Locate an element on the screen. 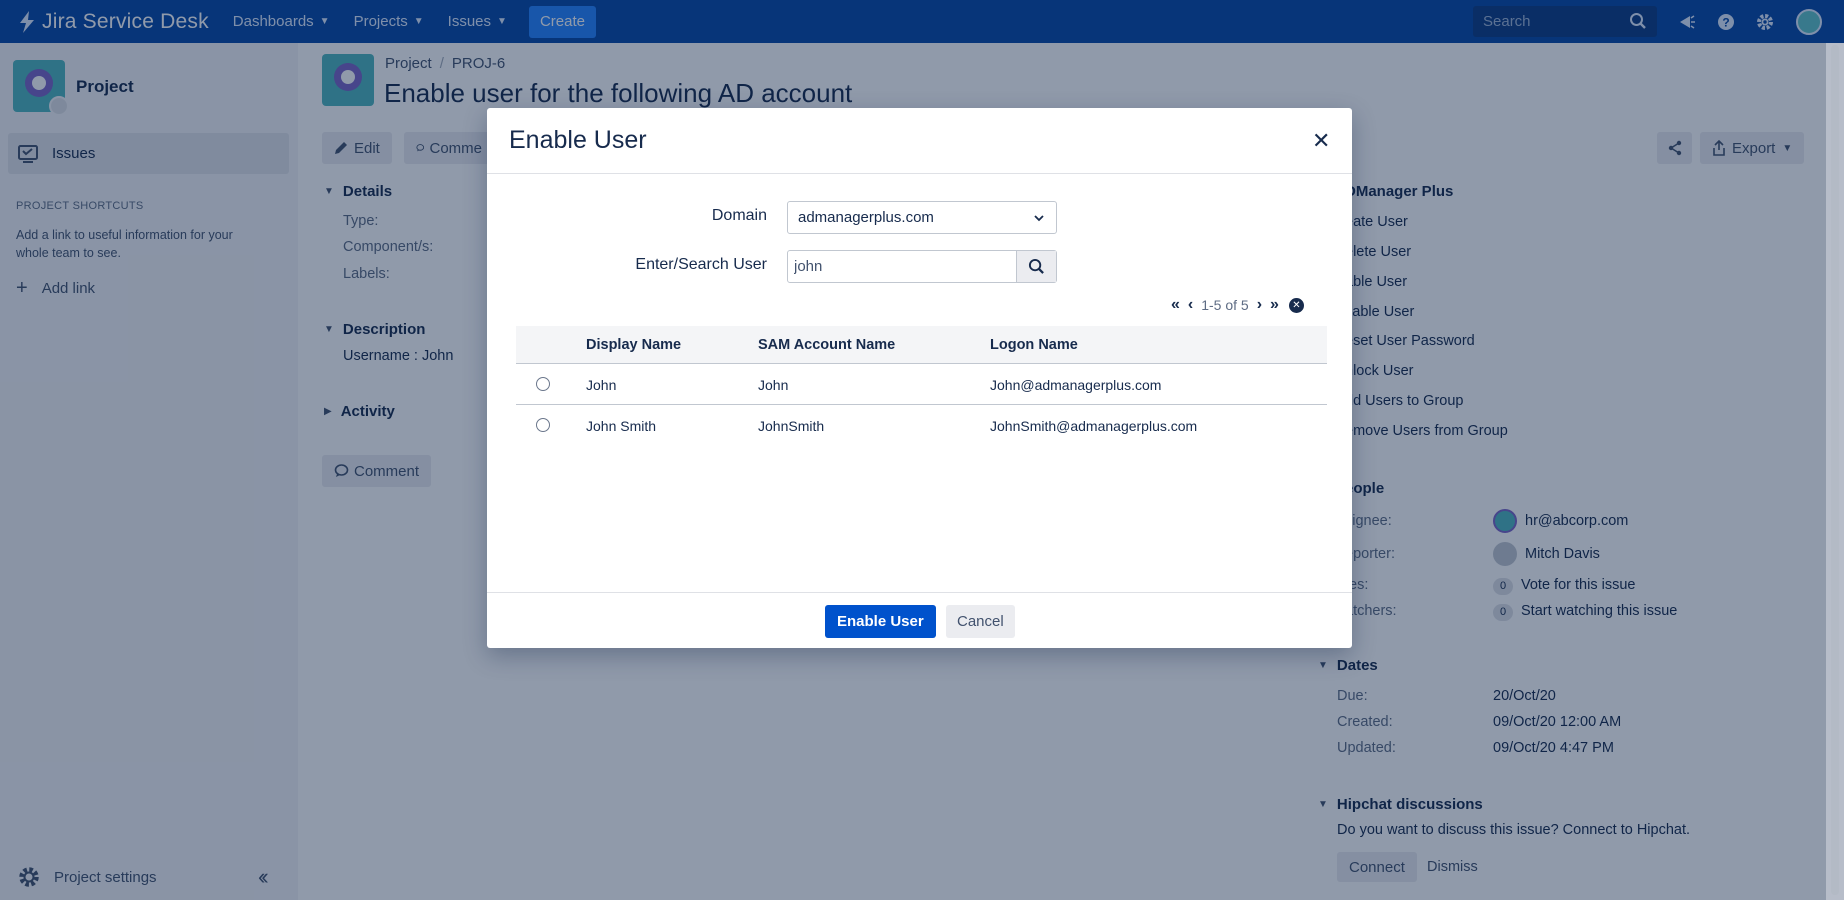  scrollbar-thumb is located at coordinates (1835, 470).